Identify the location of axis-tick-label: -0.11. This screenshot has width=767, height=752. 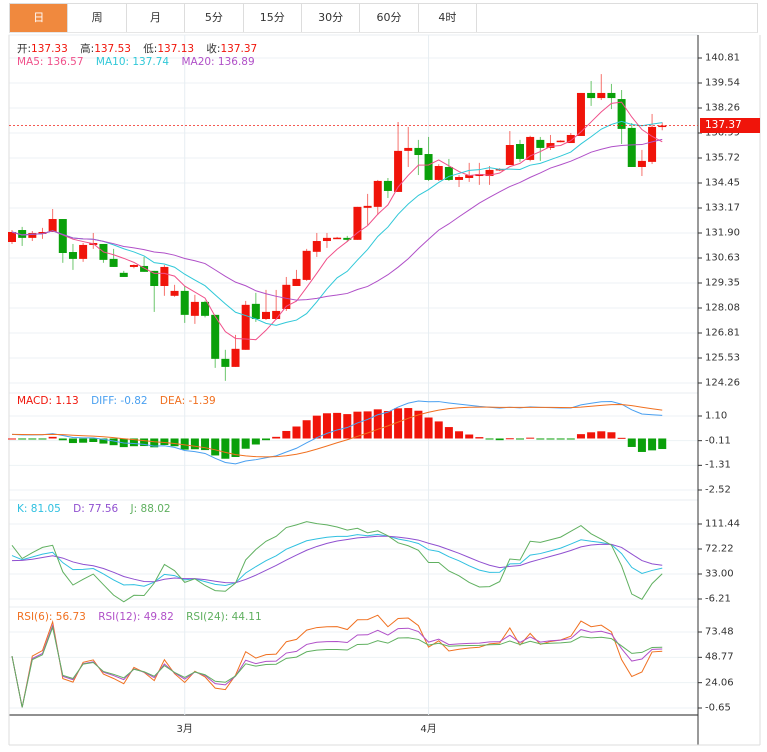
(718, 441).